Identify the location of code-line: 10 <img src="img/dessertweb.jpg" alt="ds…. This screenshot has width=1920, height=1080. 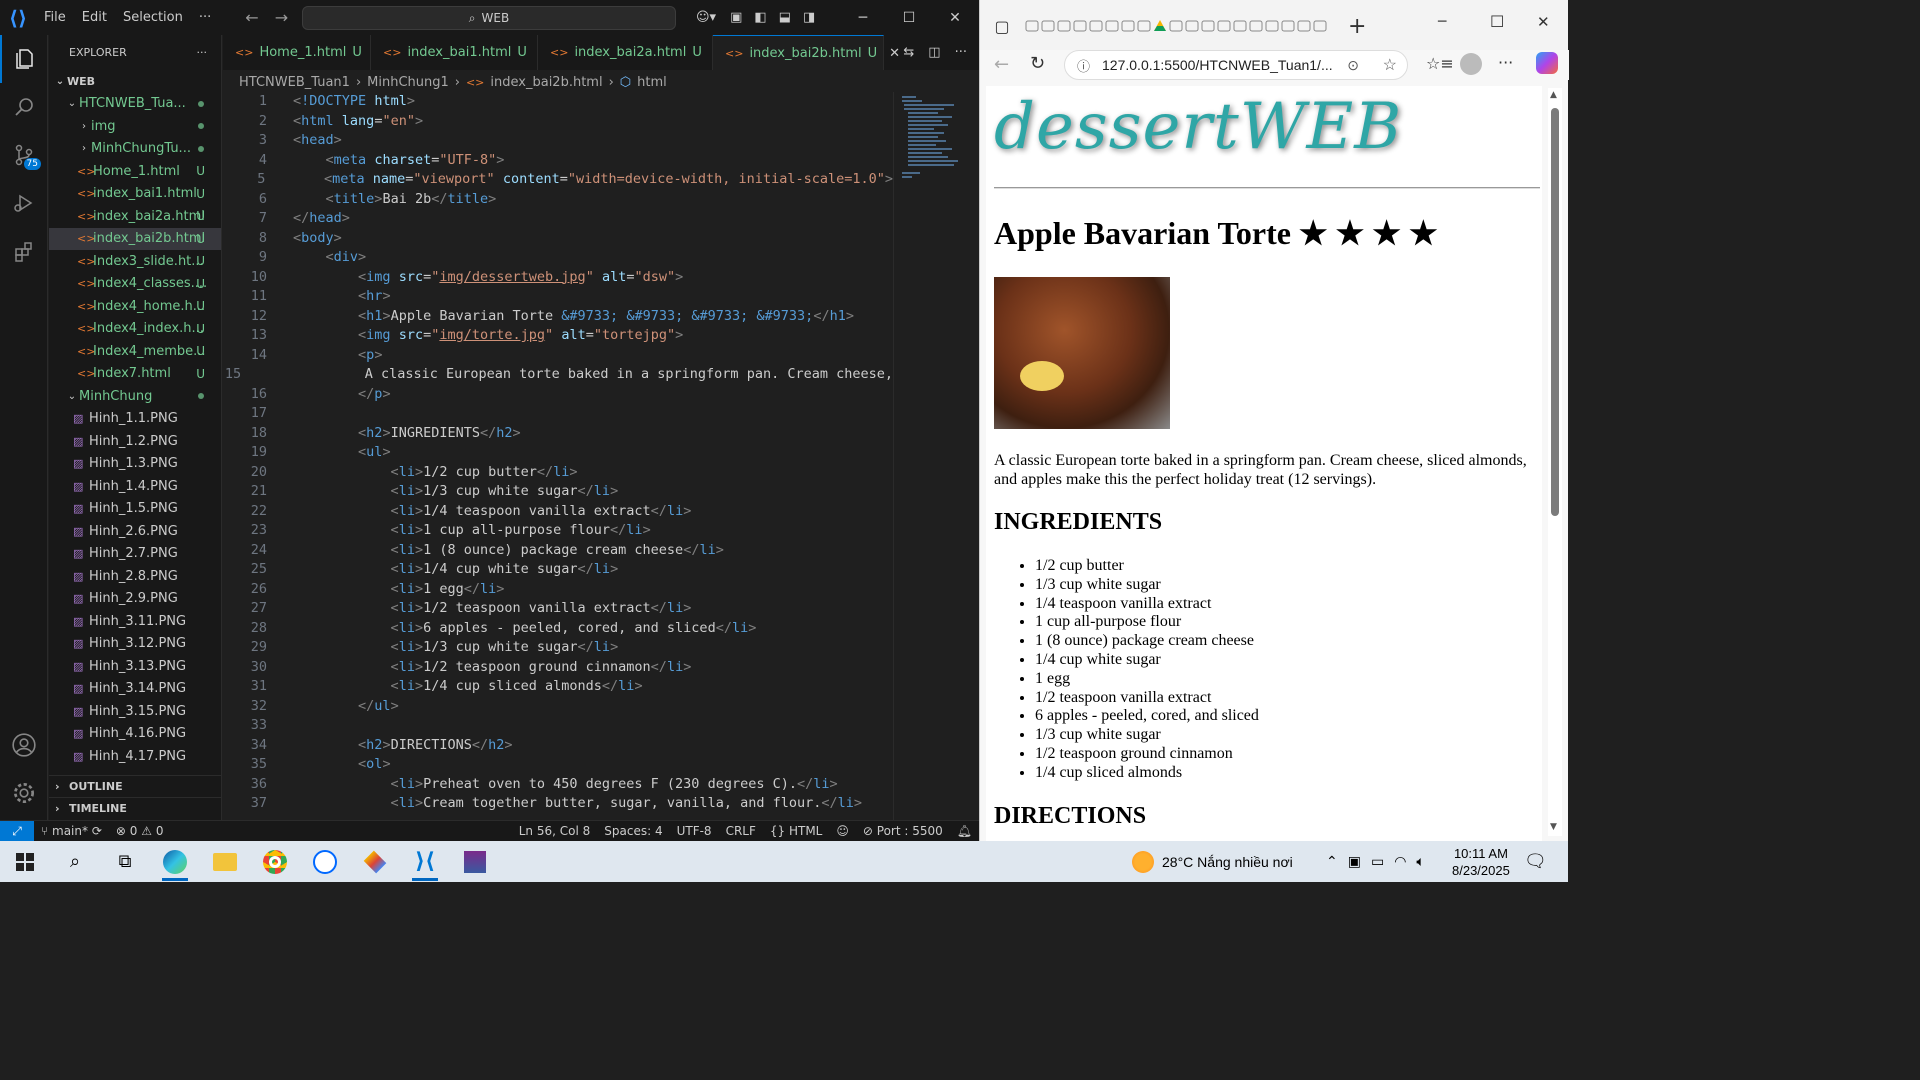
(558, 278).